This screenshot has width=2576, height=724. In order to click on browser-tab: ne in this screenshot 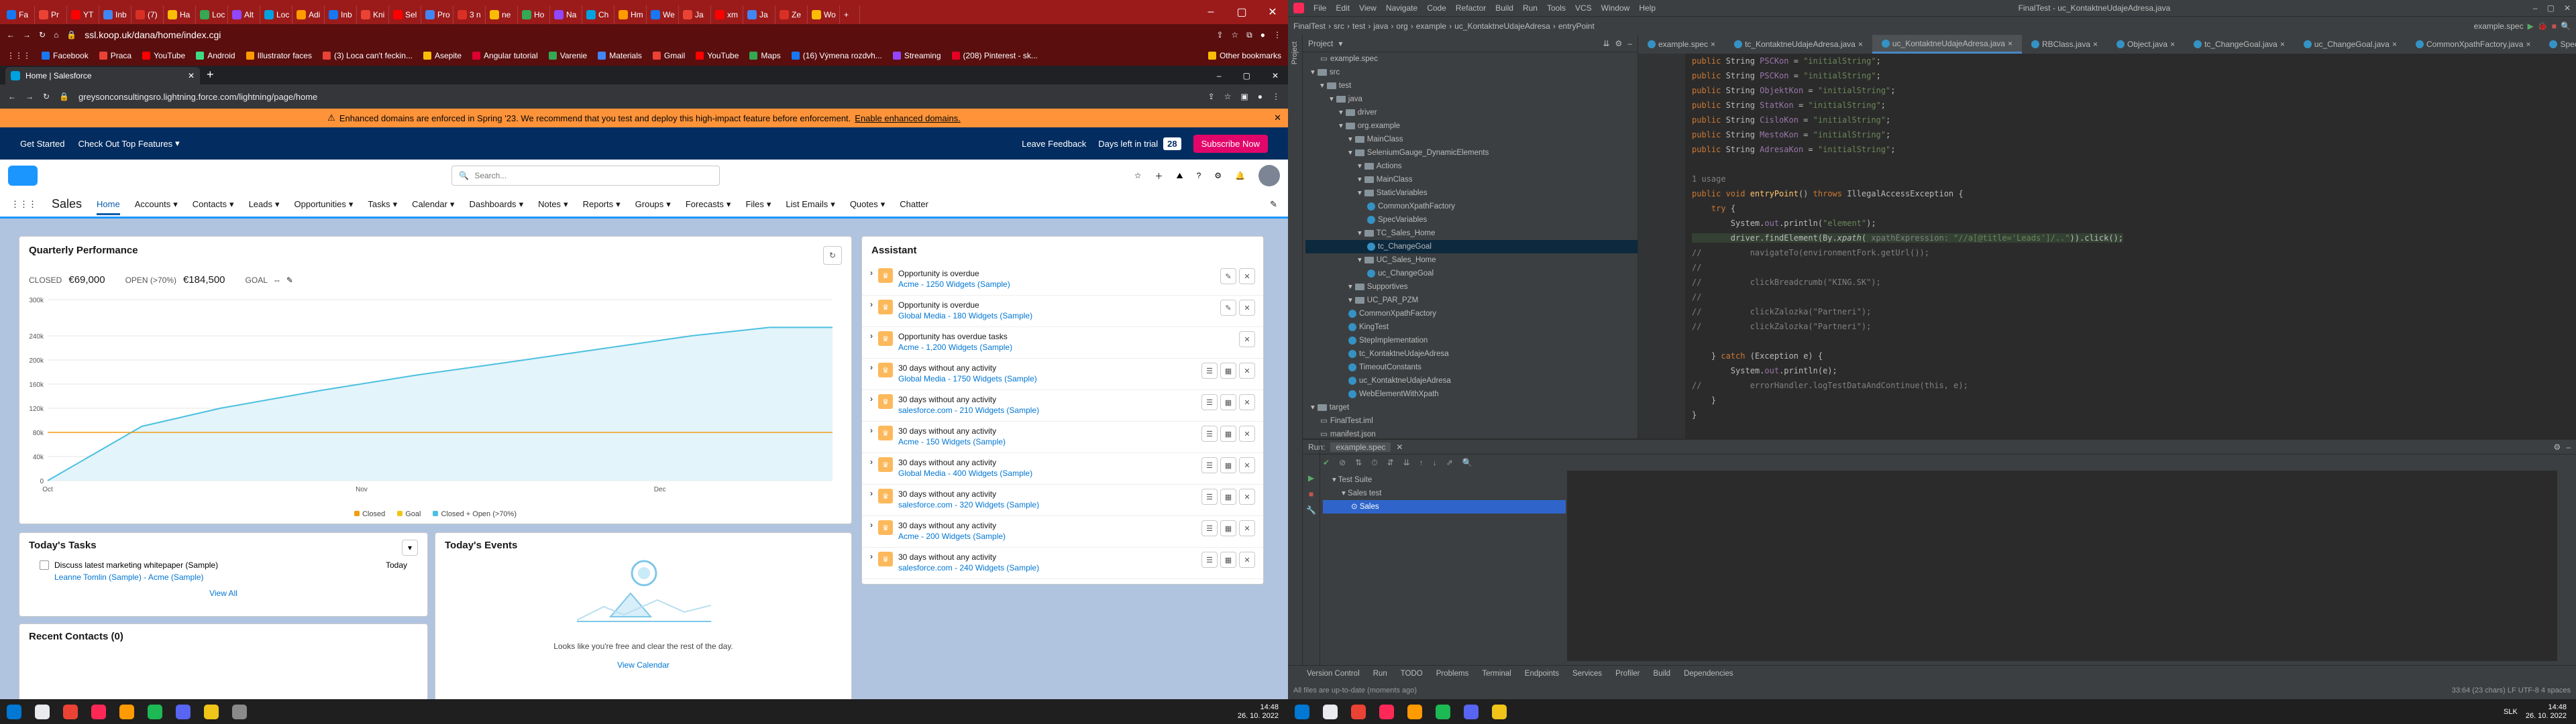, I will do `click(502, 14)`.